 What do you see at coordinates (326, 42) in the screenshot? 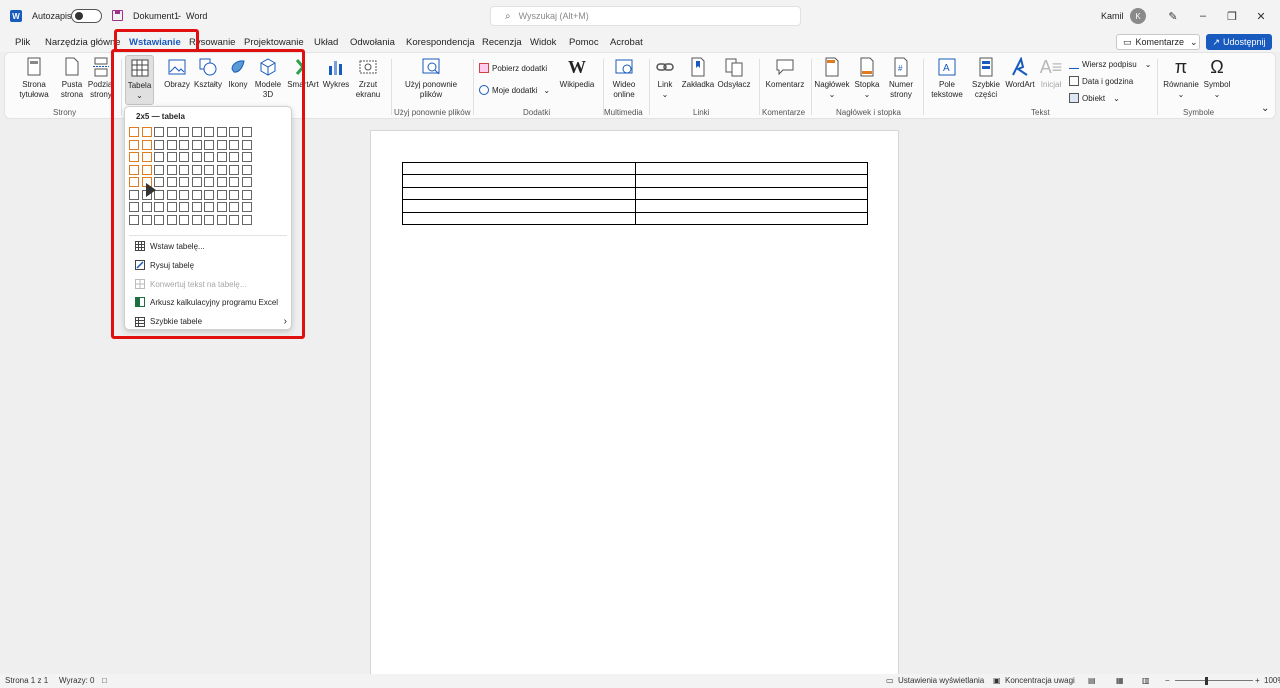
I see `tab-uklad: Układ` at bounding box center [326, 42].